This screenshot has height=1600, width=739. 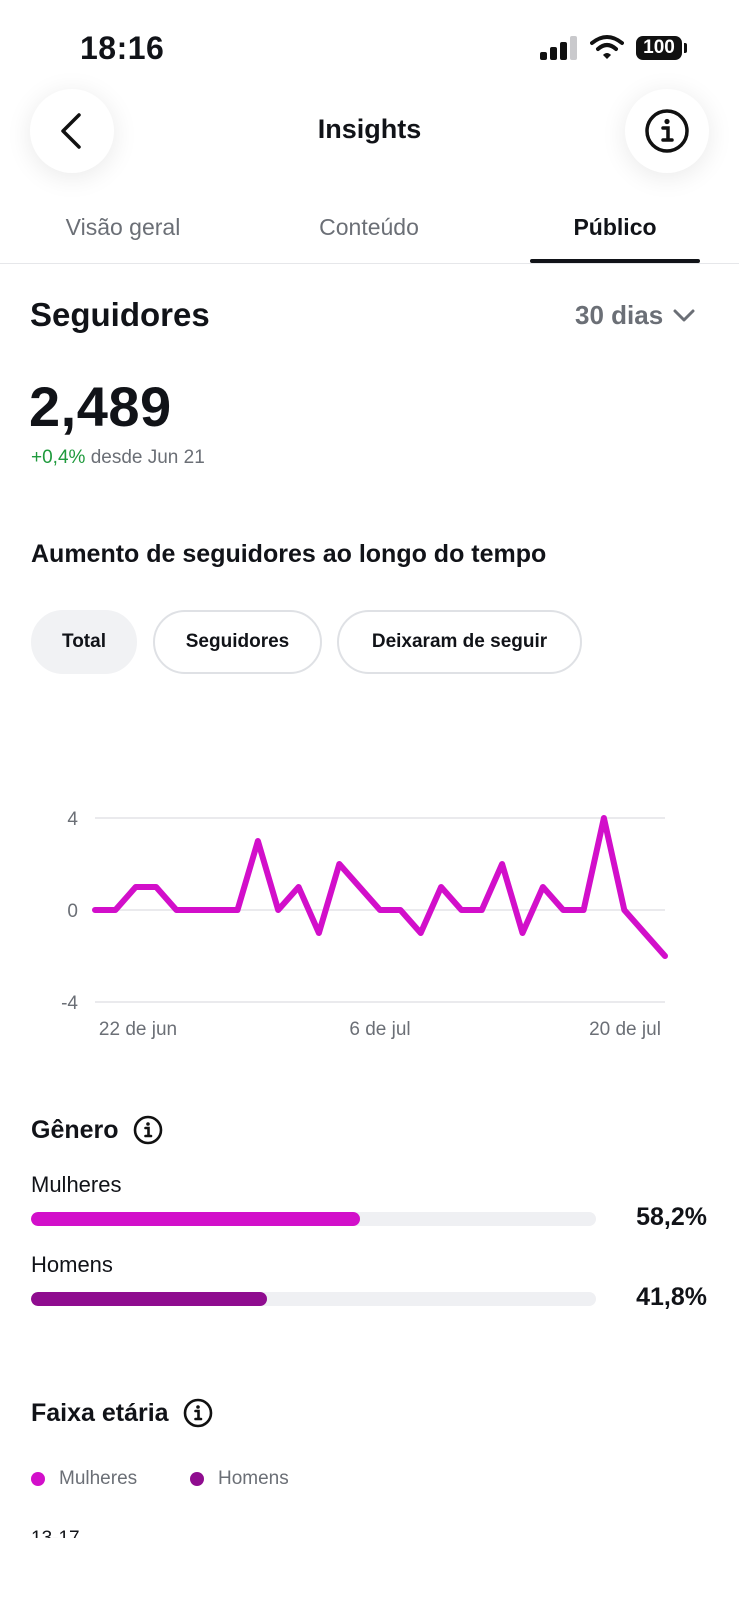 I want to click on gender-women-bar, so click(x=313, y=1219).